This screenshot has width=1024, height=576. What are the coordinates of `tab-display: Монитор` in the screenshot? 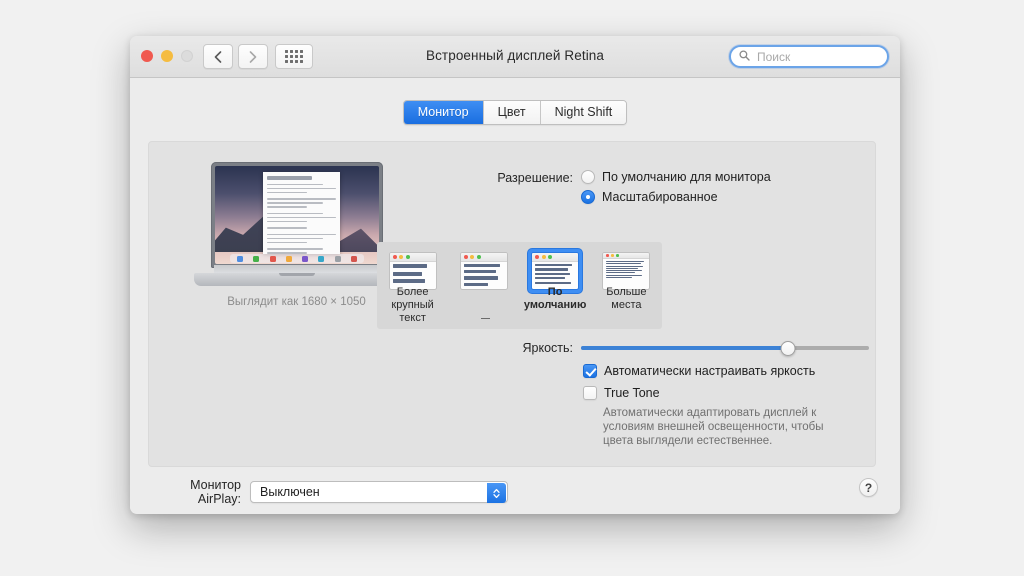 It's located at (443, 112).